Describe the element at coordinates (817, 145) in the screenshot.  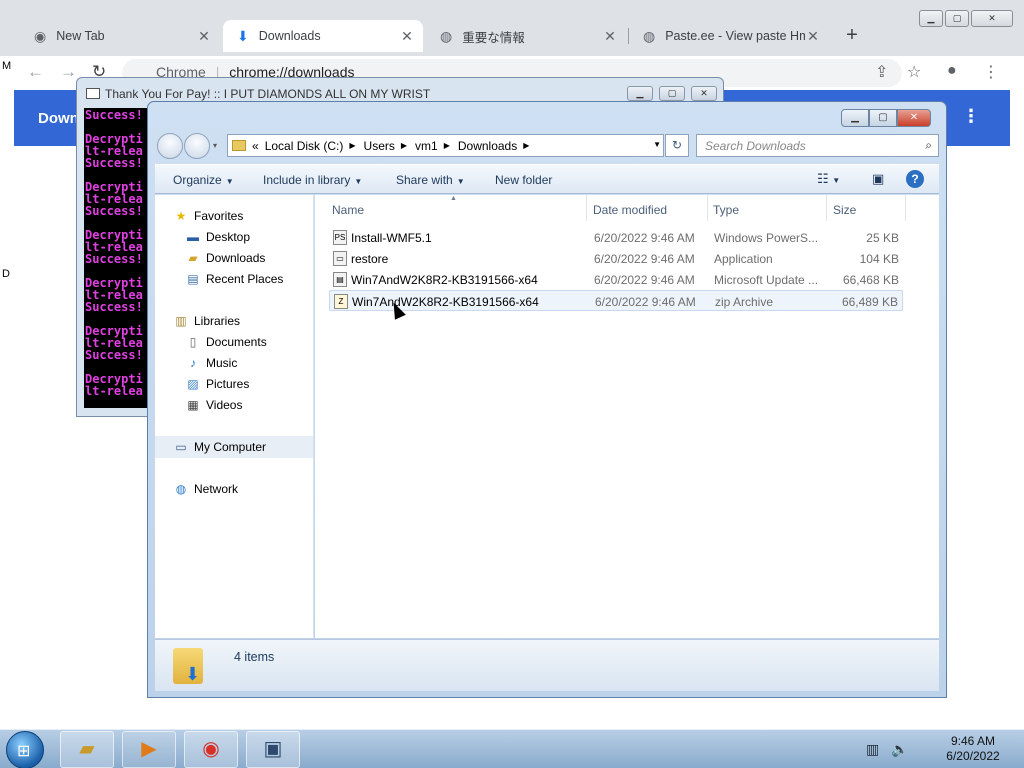
I see `search-input: Search Downloads ⌕` at that location.